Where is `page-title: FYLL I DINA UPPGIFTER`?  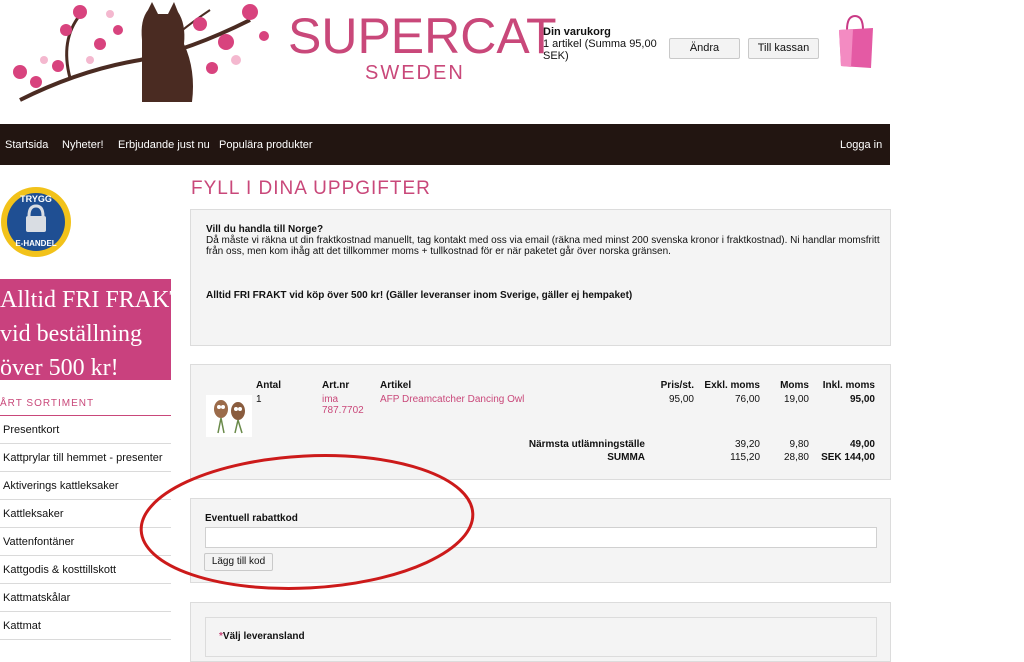 page-title: FYLL I DINA UPPGIFTER is located at coordinates (311, 188).